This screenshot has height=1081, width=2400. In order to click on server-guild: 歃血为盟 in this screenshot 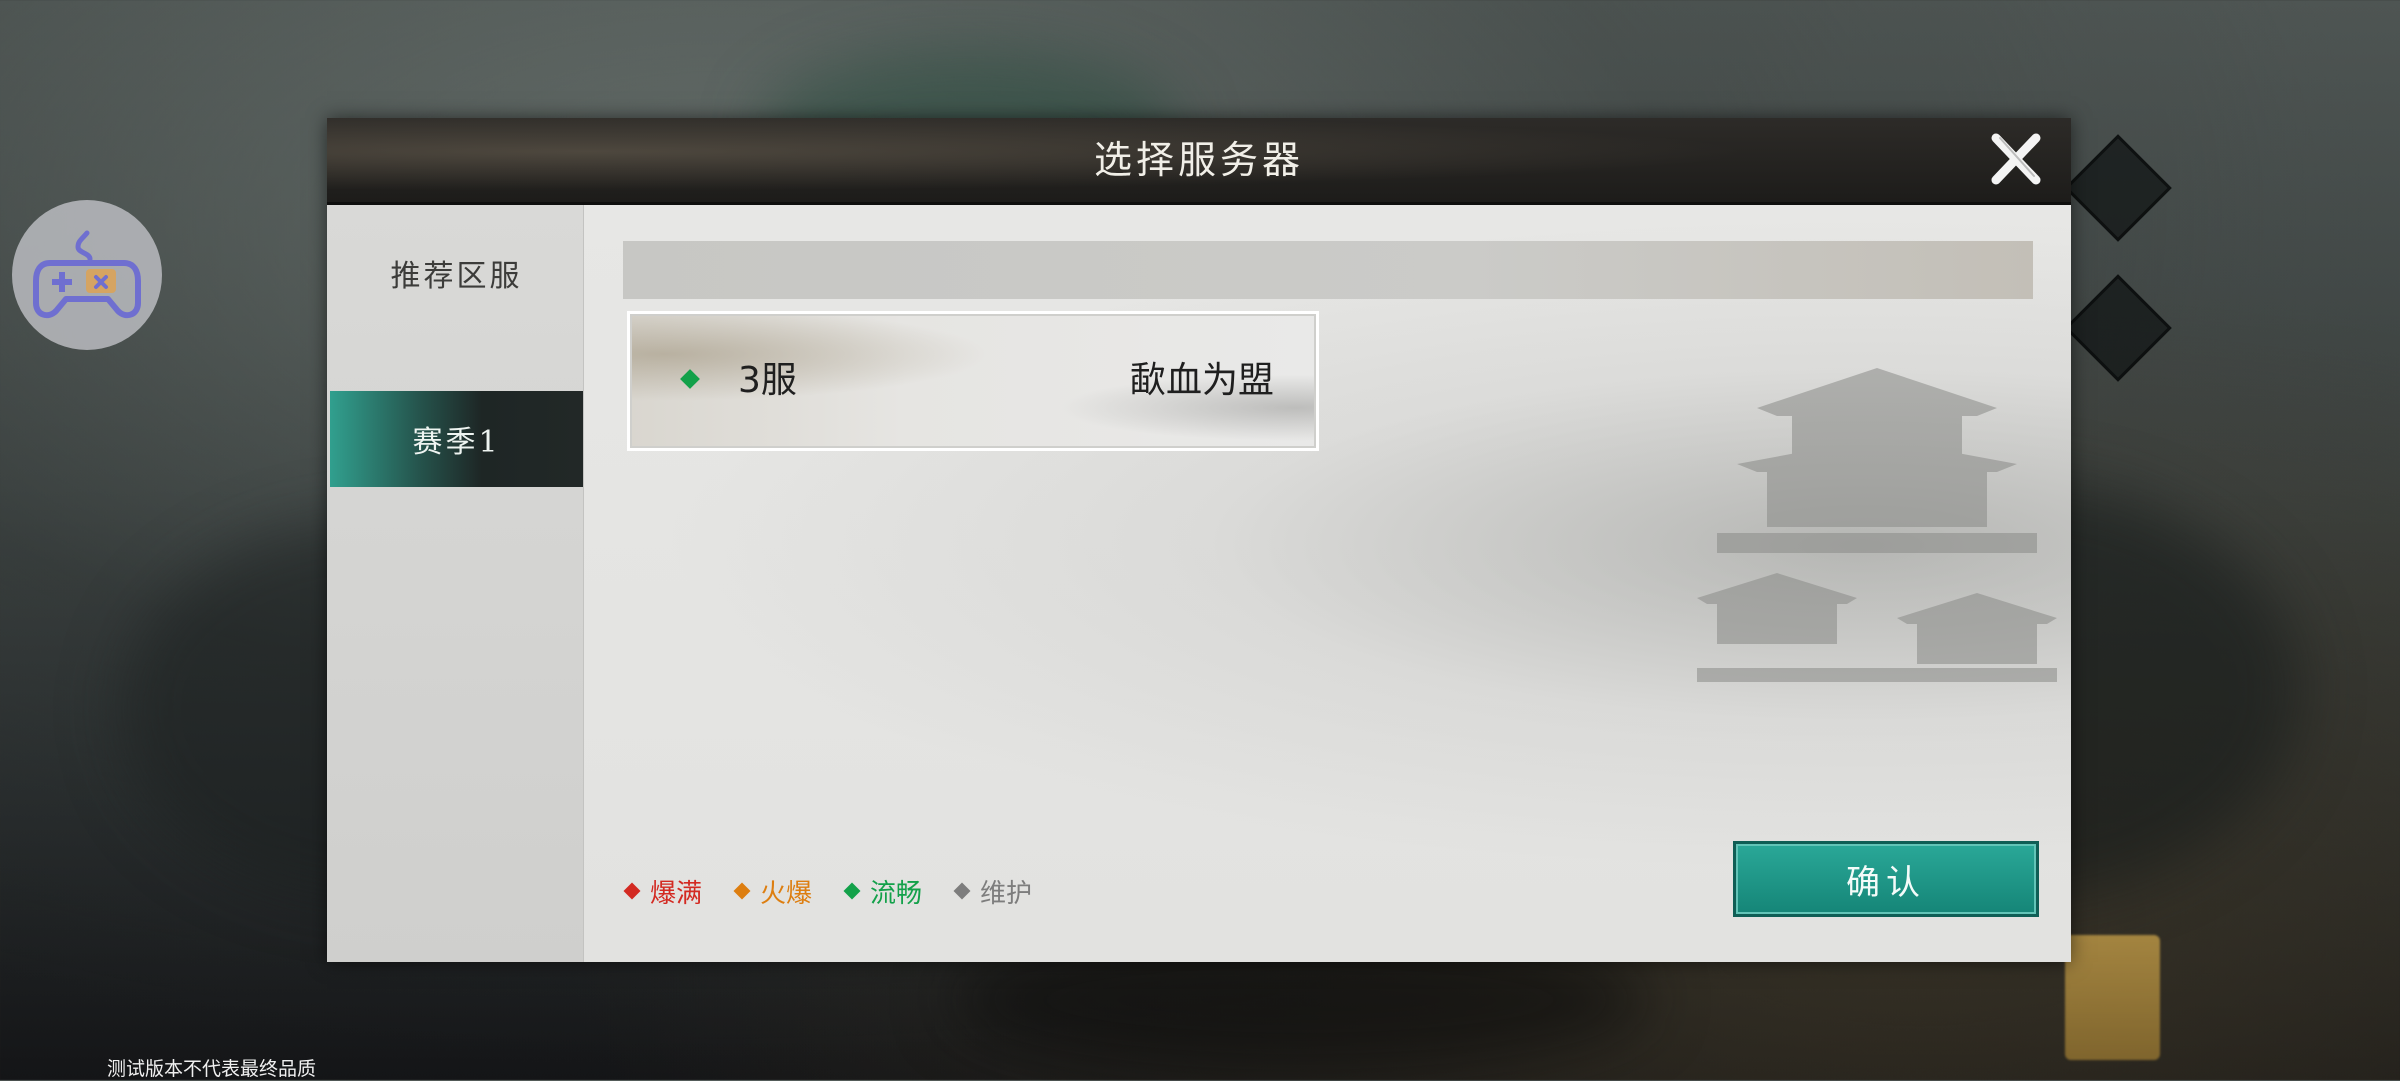, I will do `click(1201, 380)`.